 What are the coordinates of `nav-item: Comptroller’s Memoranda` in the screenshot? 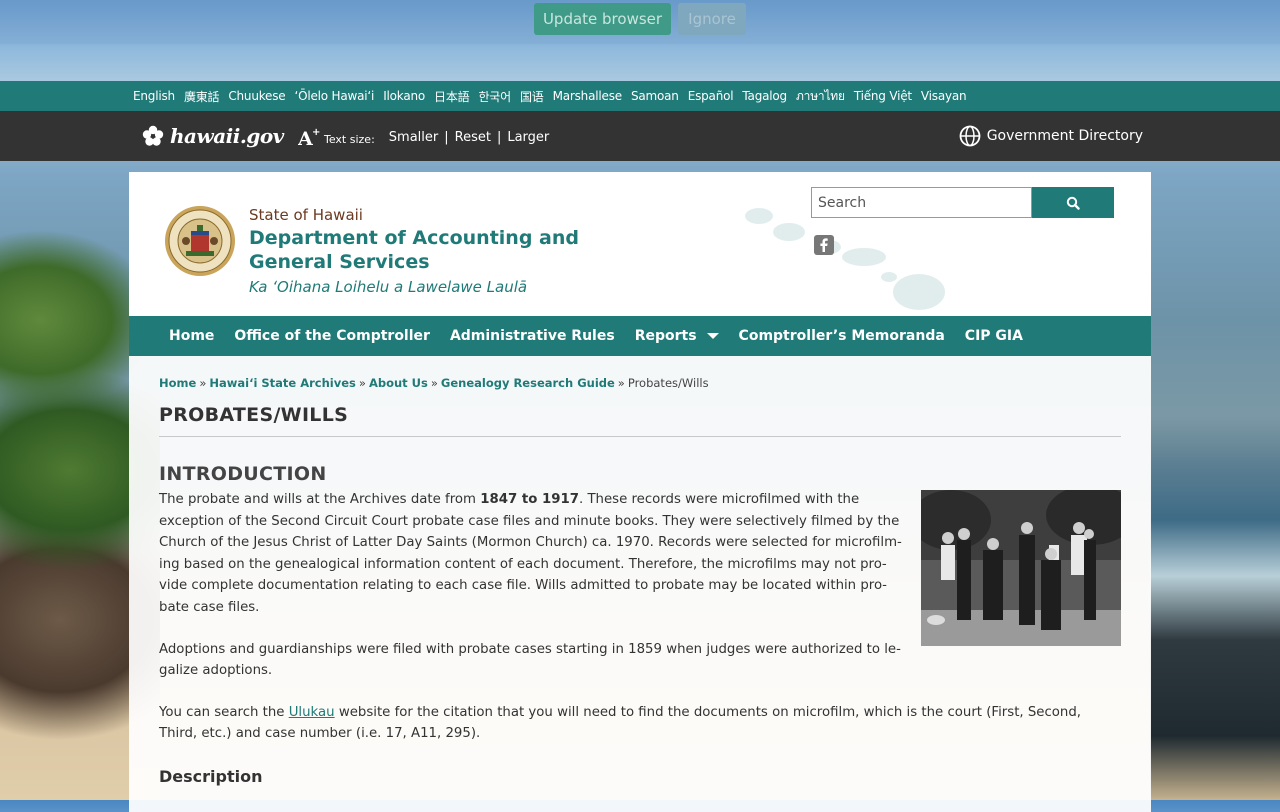 It's located at (832, 336).